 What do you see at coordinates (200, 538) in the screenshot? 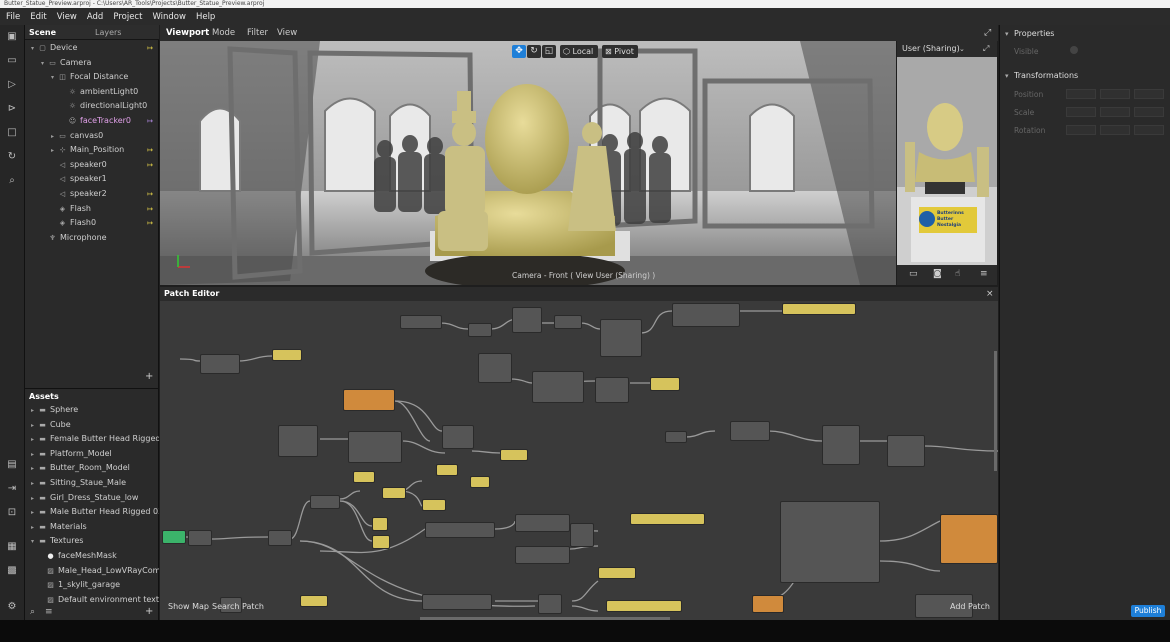
I see `patch-node-face-select` at bounding box center [200, 538].